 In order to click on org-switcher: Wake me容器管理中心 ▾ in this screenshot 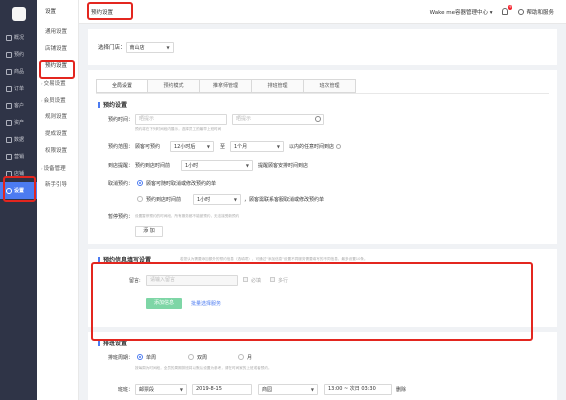, I will do `click(461, 12)`.